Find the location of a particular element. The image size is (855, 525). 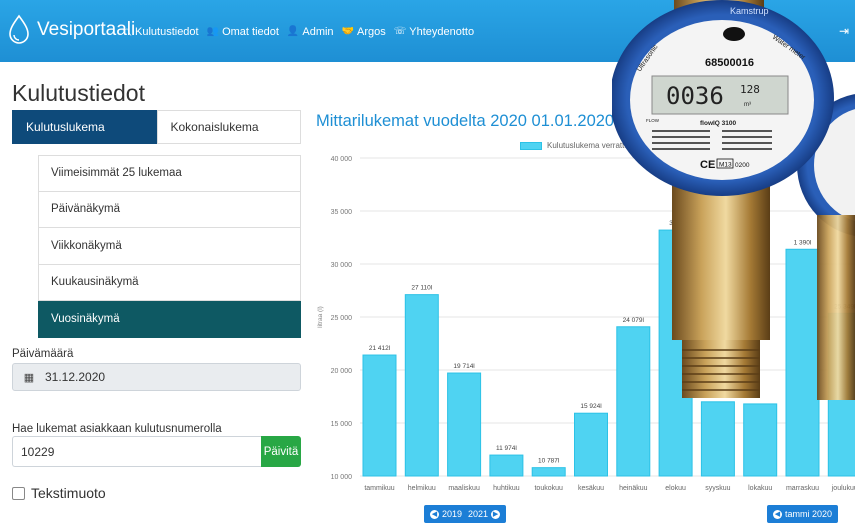

next-year-button: 2021 ▶ is located at coordinates (484, 514).